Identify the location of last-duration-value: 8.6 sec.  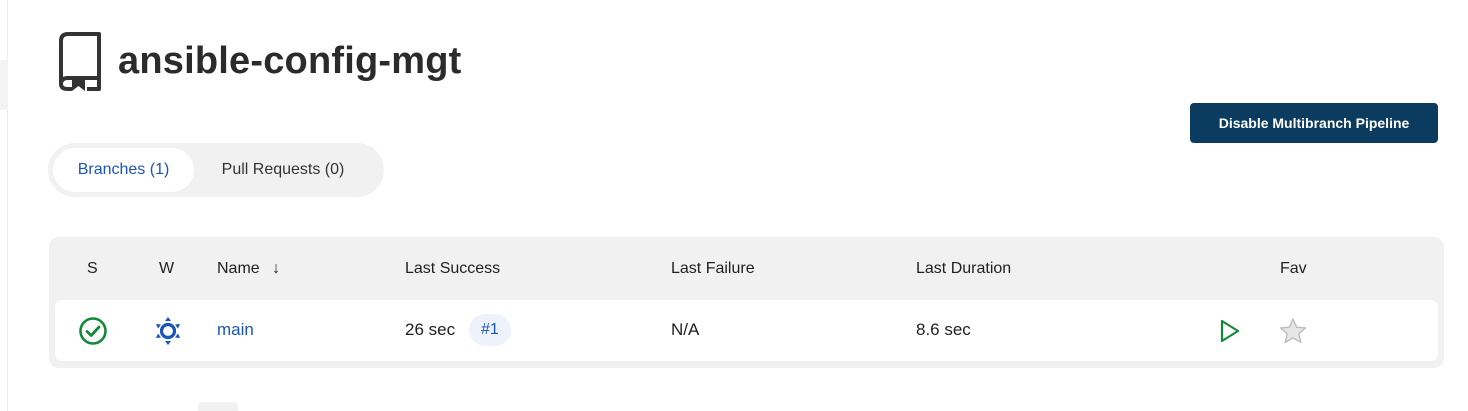
(943, 329).